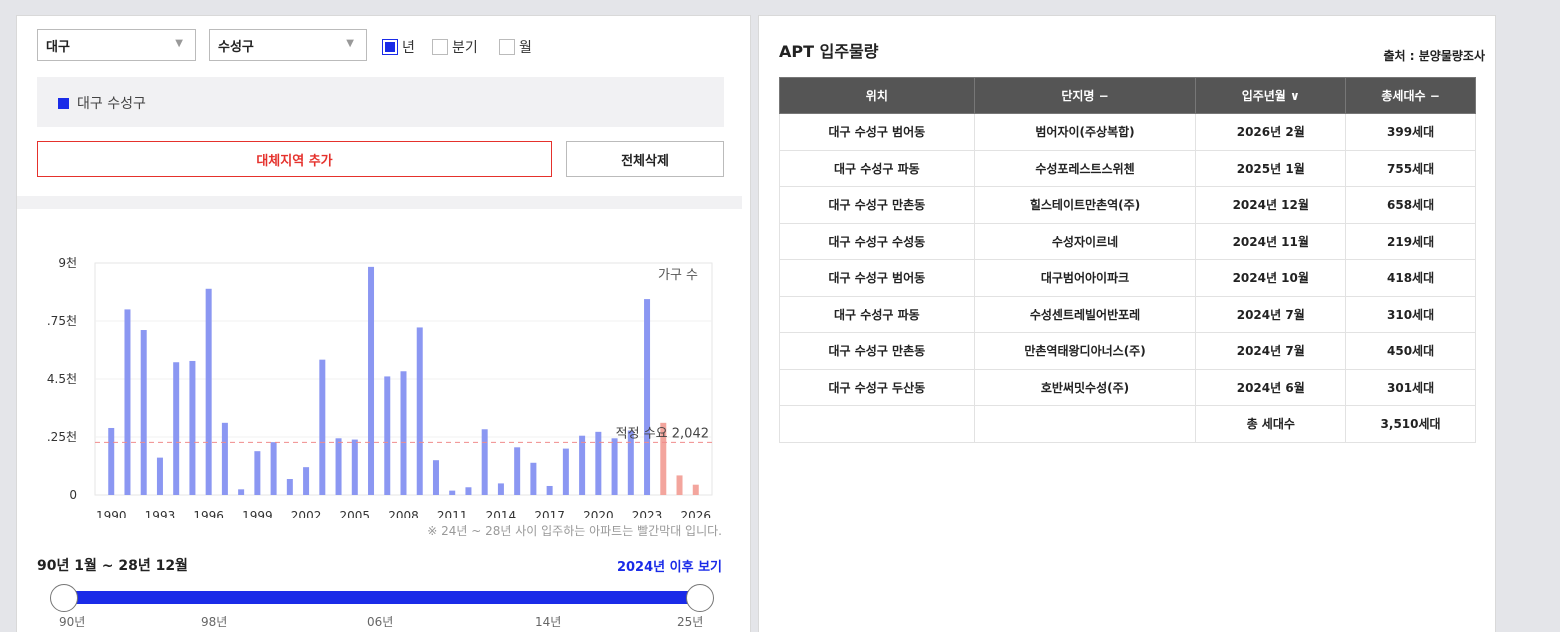 The height and width of the screenshot is (632, 1560). What do you see at coordinates (111, 513) in the screenshot?
I see `x-tick-label: 1990` at bounding box center [111, 513].